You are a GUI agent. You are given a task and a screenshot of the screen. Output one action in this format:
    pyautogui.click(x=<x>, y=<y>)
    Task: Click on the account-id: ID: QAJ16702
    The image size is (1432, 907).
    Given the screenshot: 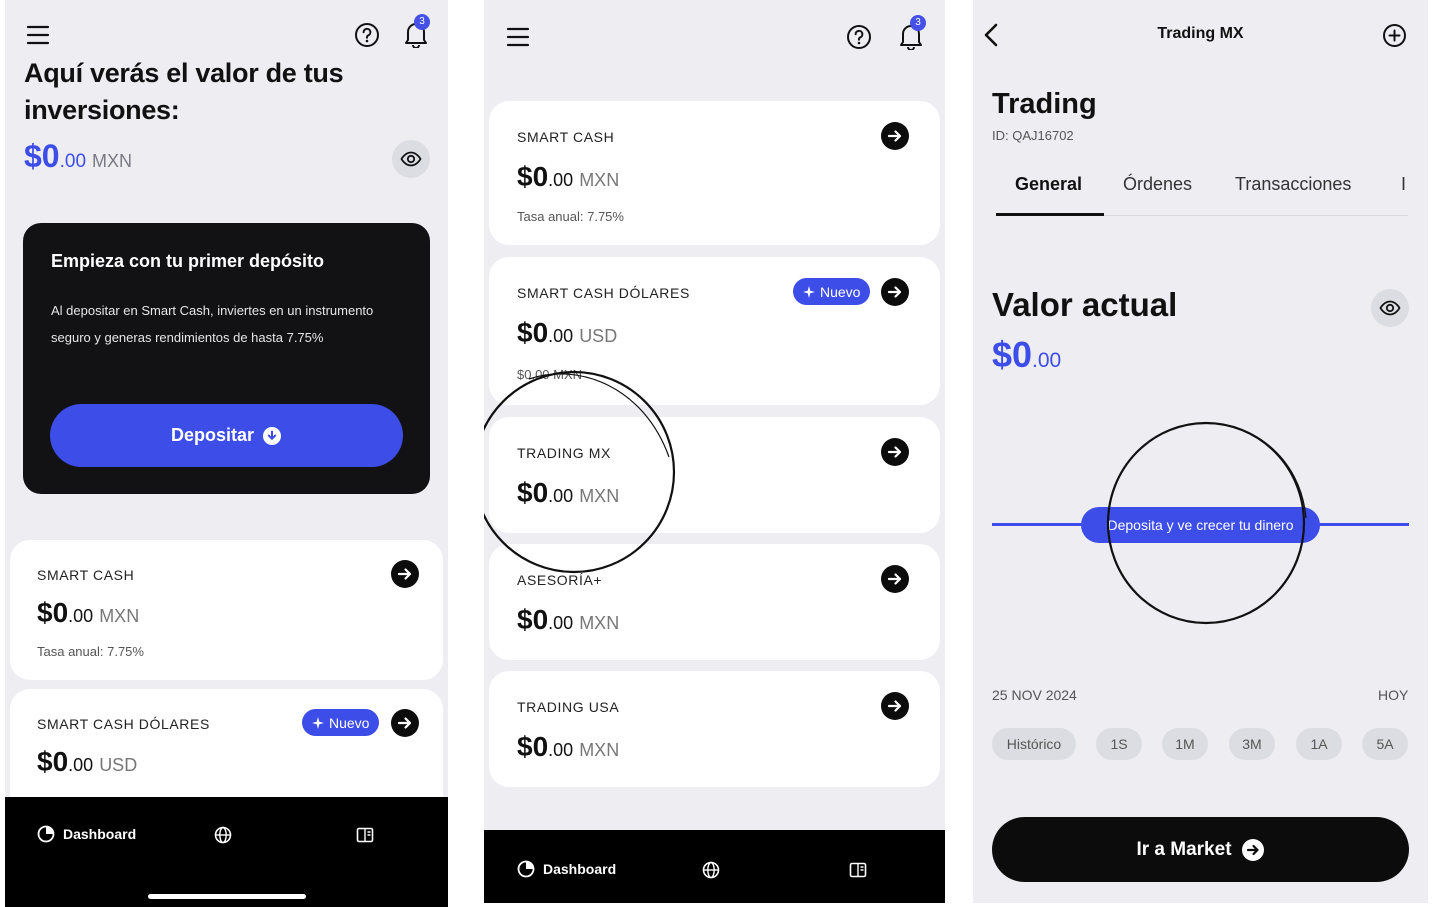 What is the action you would take?
    pyautogui.click(x=1033, y=135)
    